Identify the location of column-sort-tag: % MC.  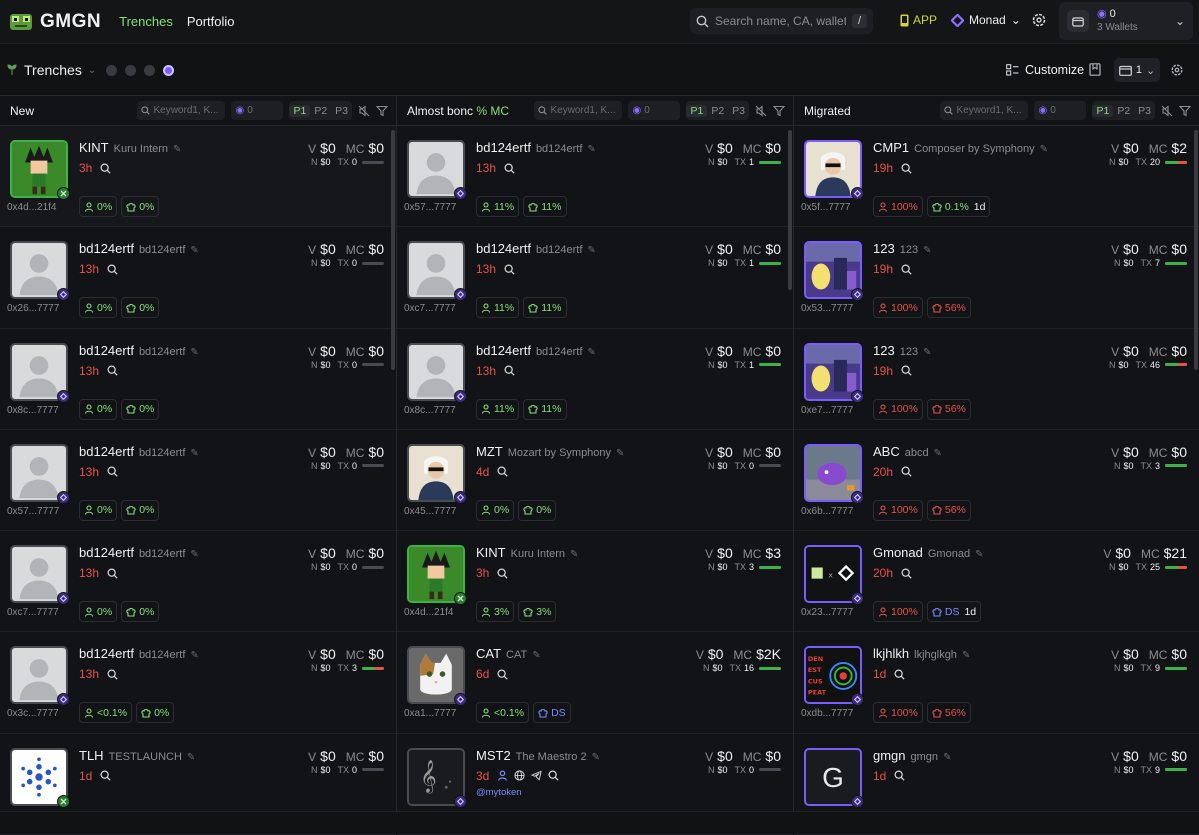
(492, 111).